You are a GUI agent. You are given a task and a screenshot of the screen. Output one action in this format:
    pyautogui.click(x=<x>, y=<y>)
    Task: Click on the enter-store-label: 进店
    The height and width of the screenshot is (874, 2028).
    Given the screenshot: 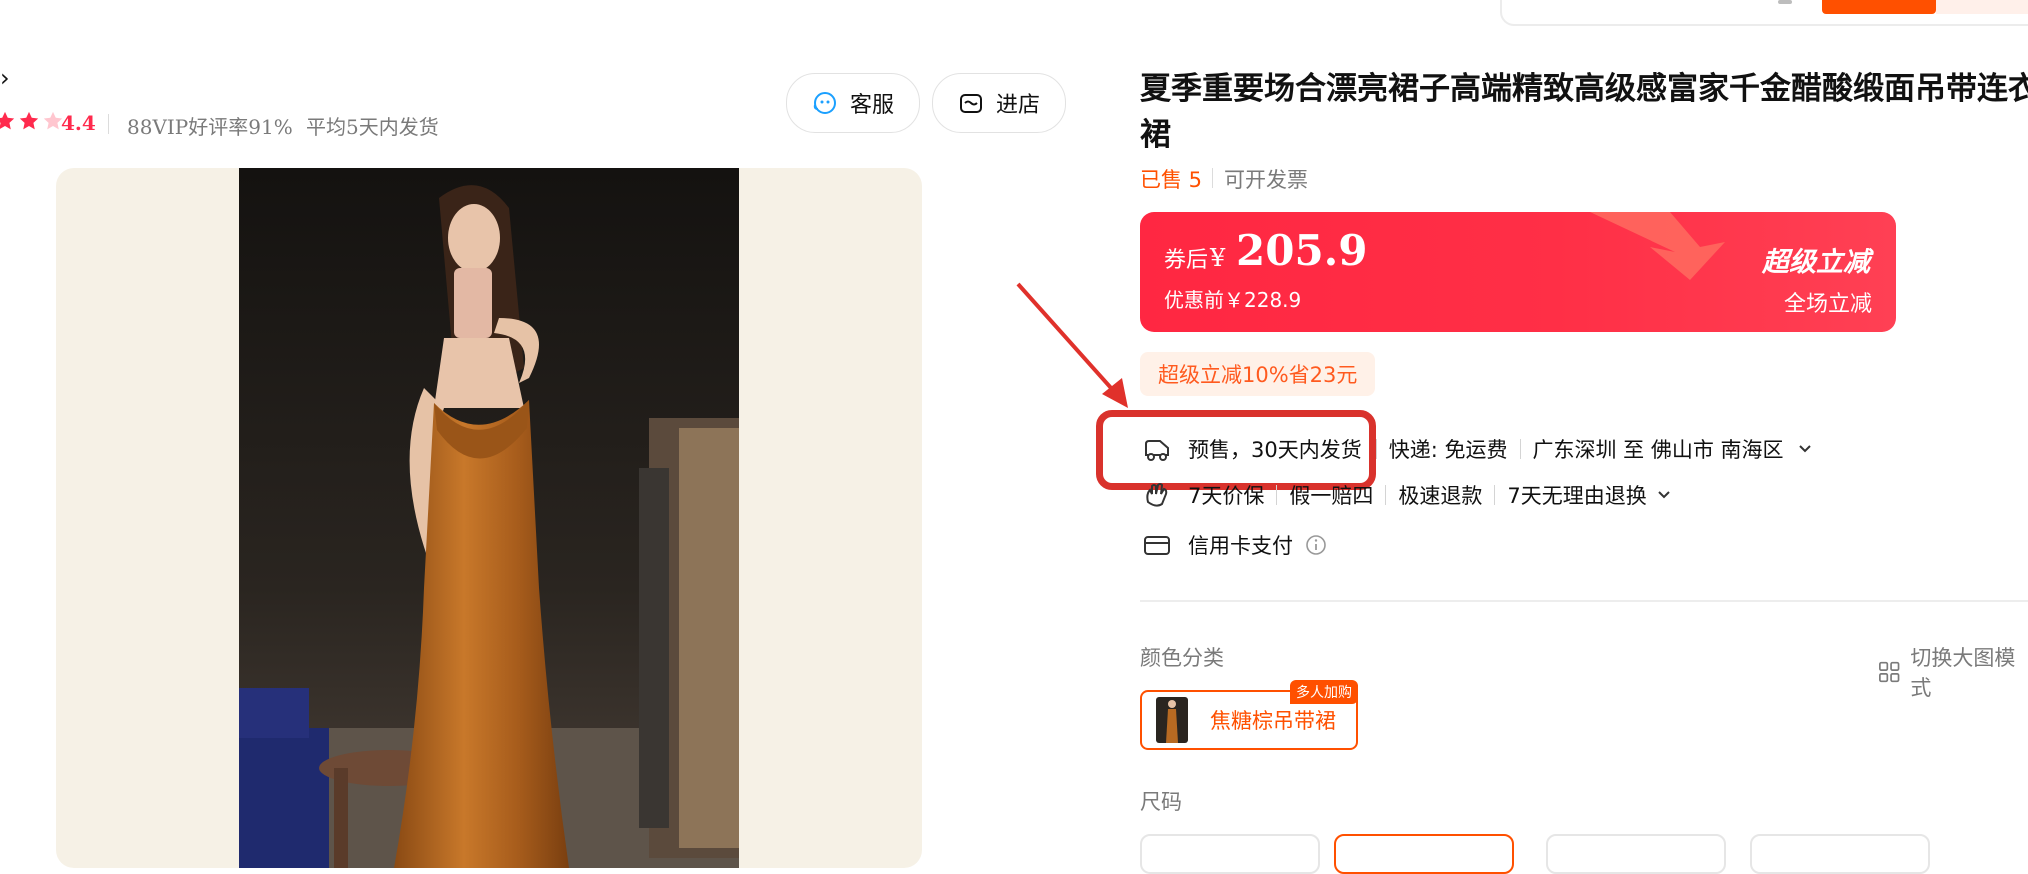 What is the action you would take?
    pyautogui.click(x=1017, y=105)
    